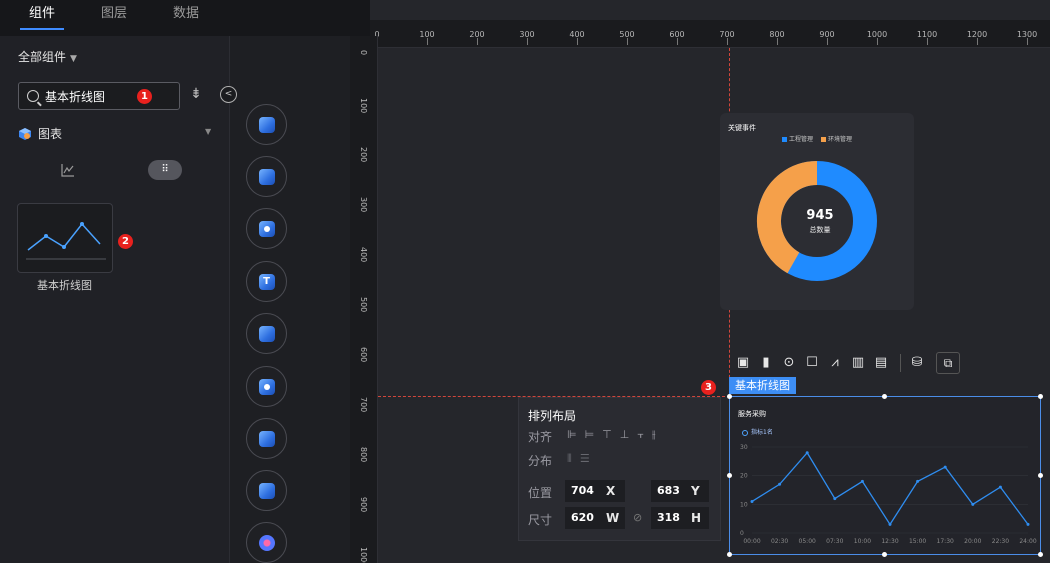 The width and height of the screenshot is (1050, 563). What do you see at coordinates (582, 490) in the screenshot?
I see `position-x-value: 704` at bounding box center [582, 490].